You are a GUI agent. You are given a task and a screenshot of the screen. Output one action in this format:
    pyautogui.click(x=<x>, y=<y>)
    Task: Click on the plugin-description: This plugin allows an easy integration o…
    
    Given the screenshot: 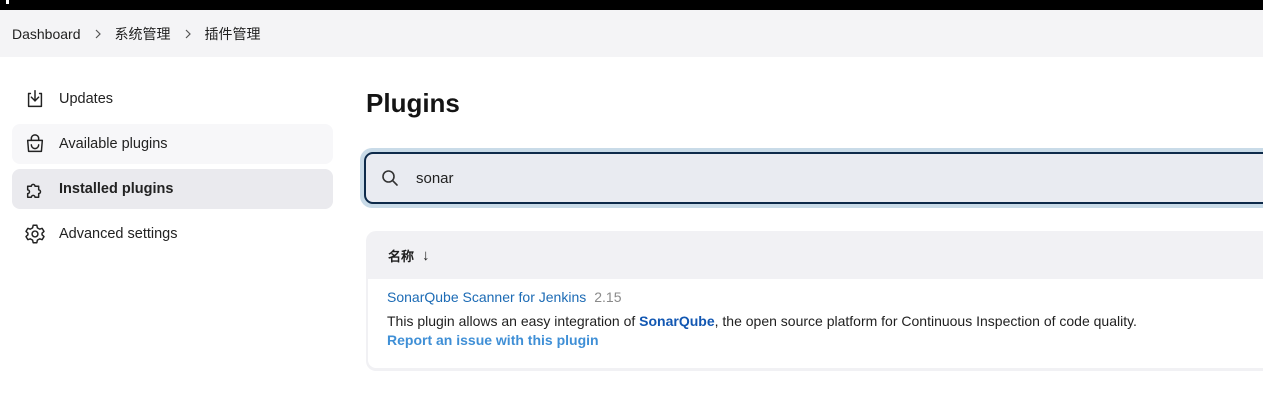 What is the action you would take?
    pyautogui.click(x=825, y=321)
    